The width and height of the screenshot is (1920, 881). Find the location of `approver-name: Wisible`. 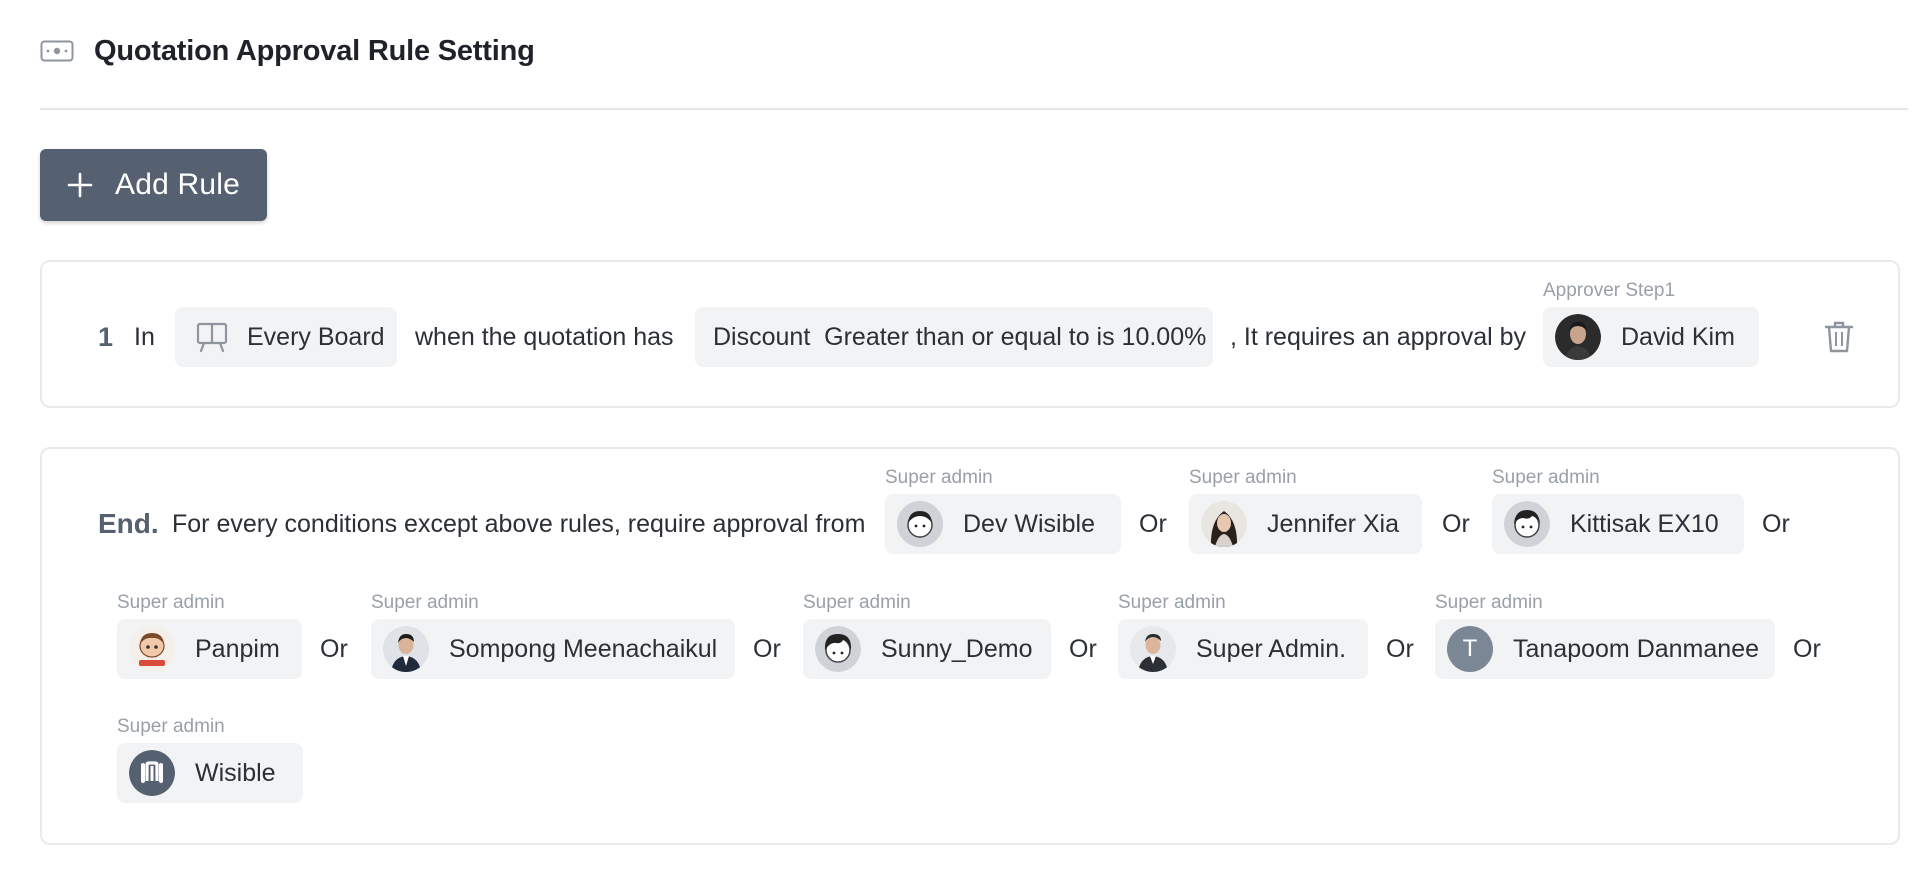

approver-name: Wisible is located at coordinates (235, 772).